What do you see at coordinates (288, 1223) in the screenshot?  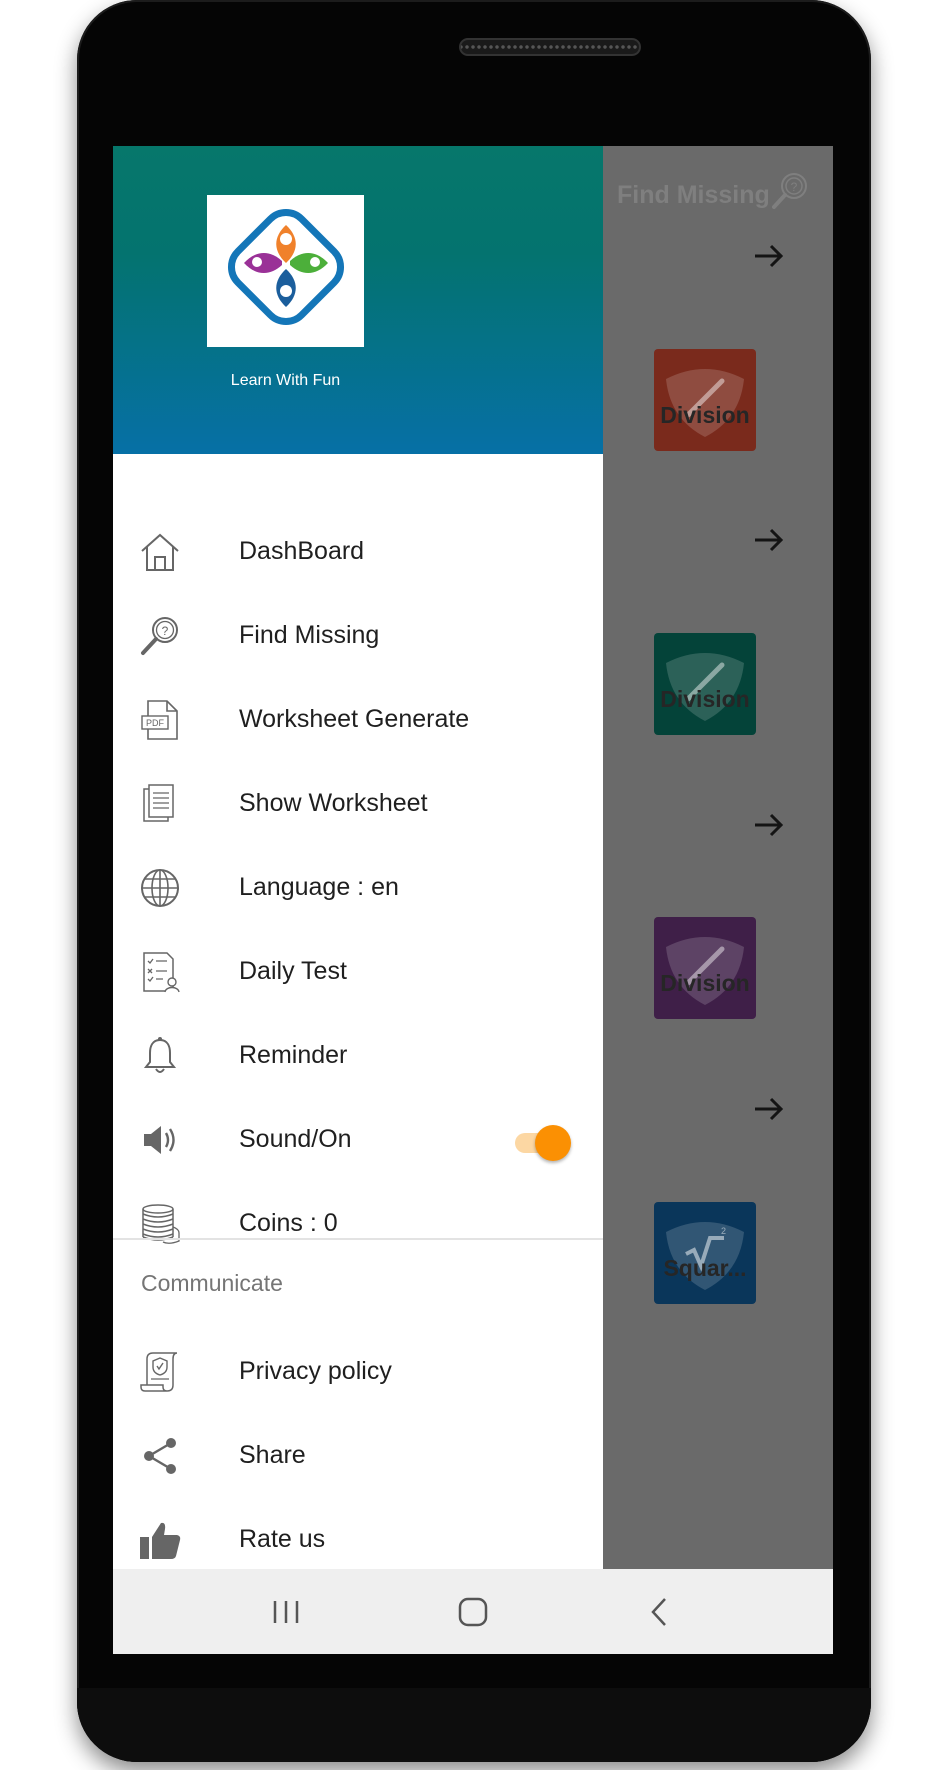 I see `menu-item-label: Coins : 0` at bounding box center [288, 1223].